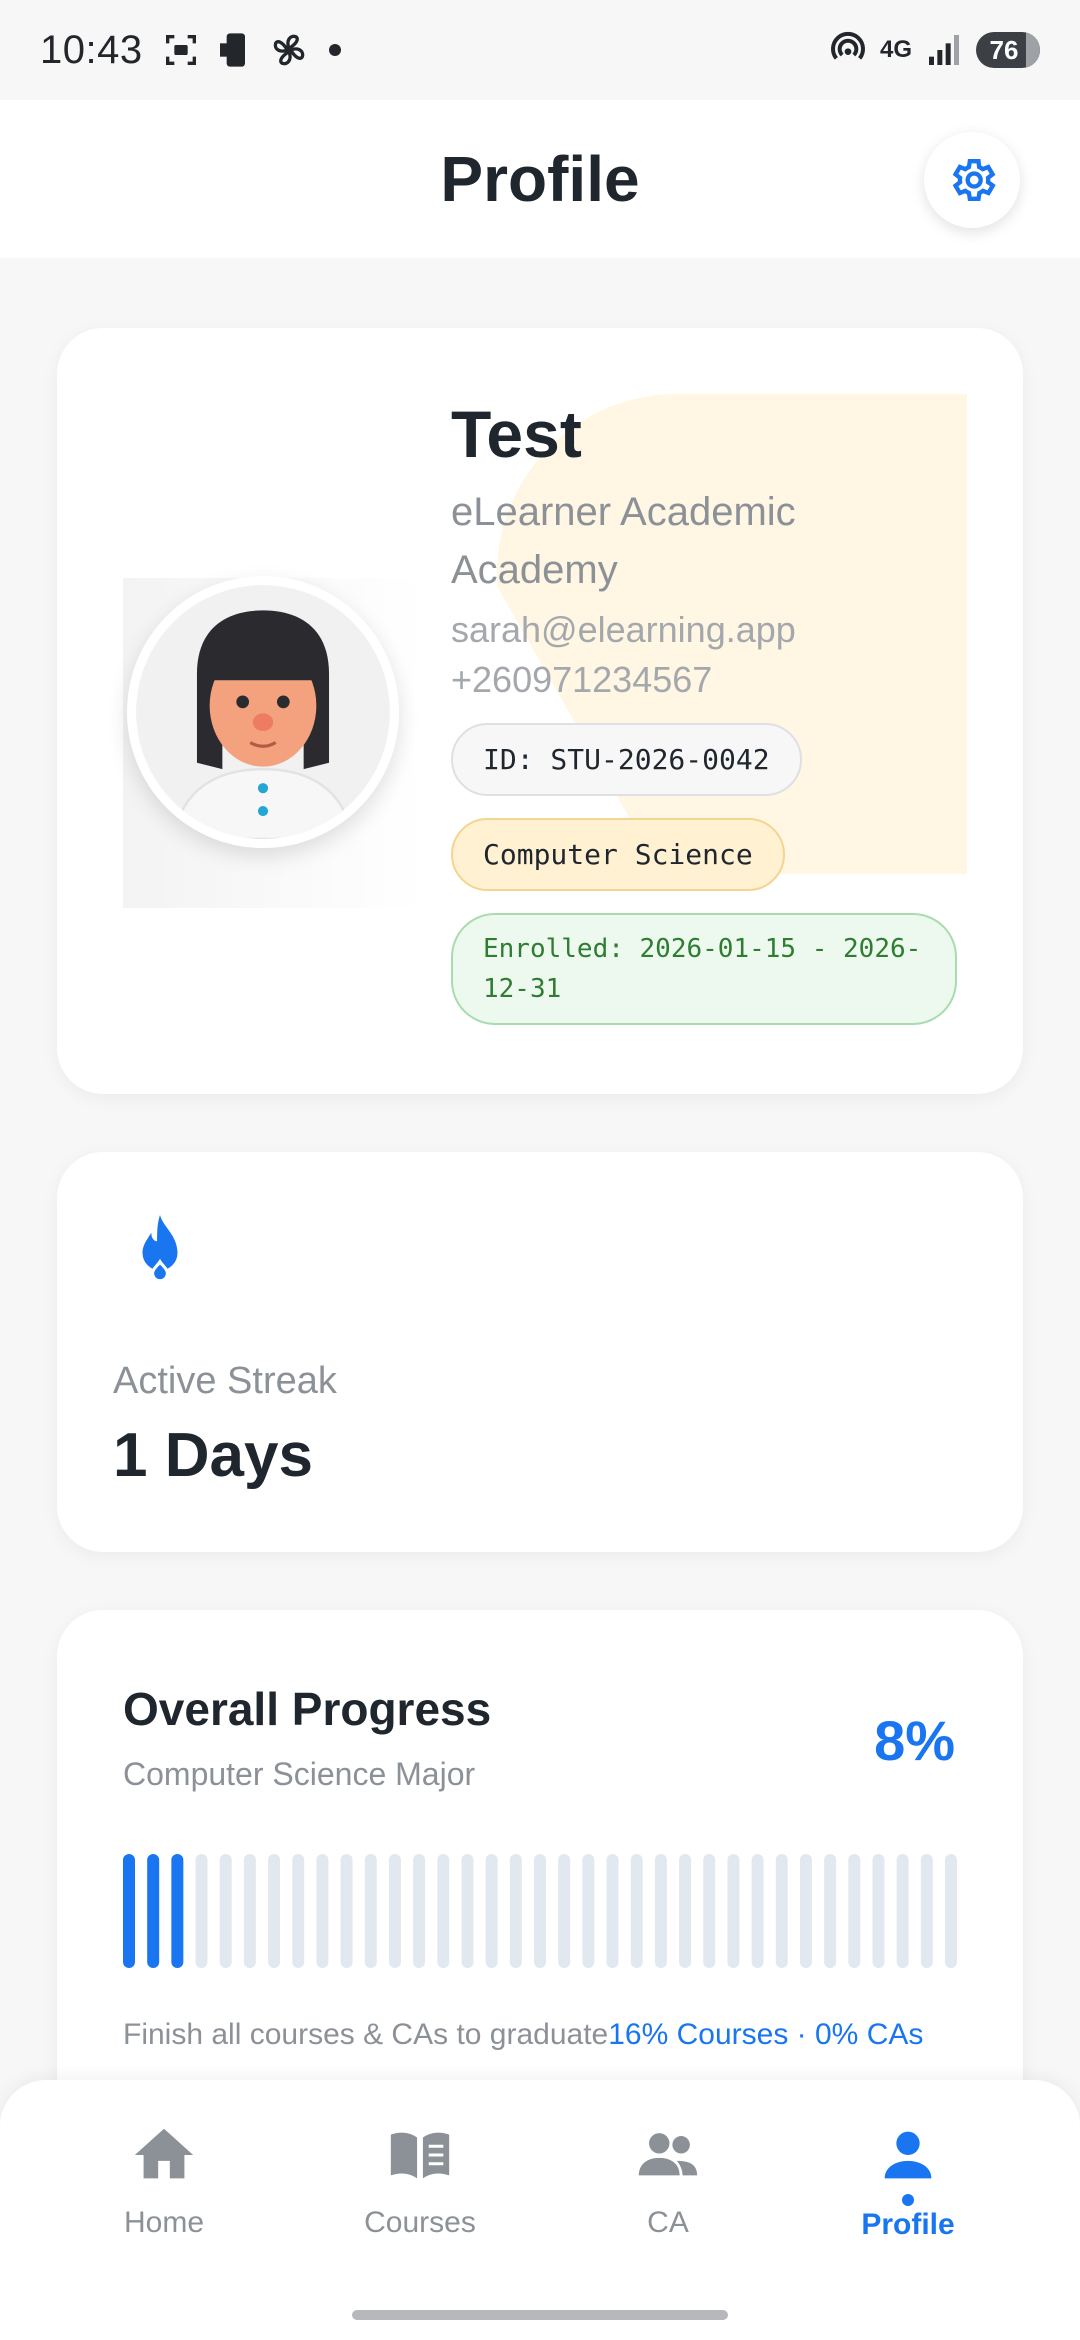  I want to click on nav-item-home: Home, so click(164, 2180).